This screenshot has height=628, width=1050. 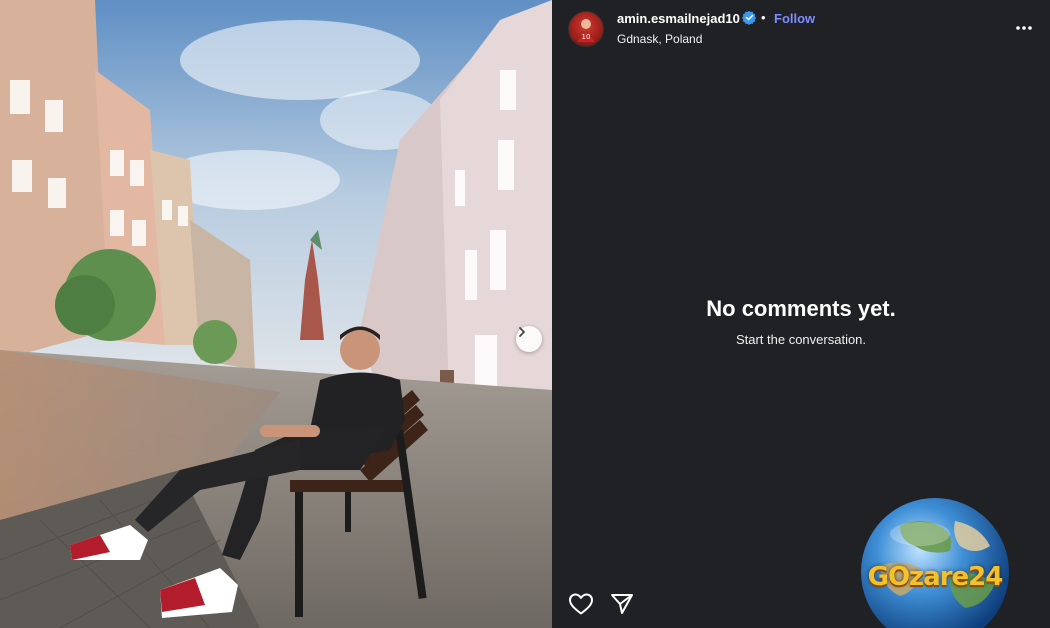 What do you see at coordinates (529, 339) in the screenshot?
I see `carousel-next-button` at bounding box center [529, 339].